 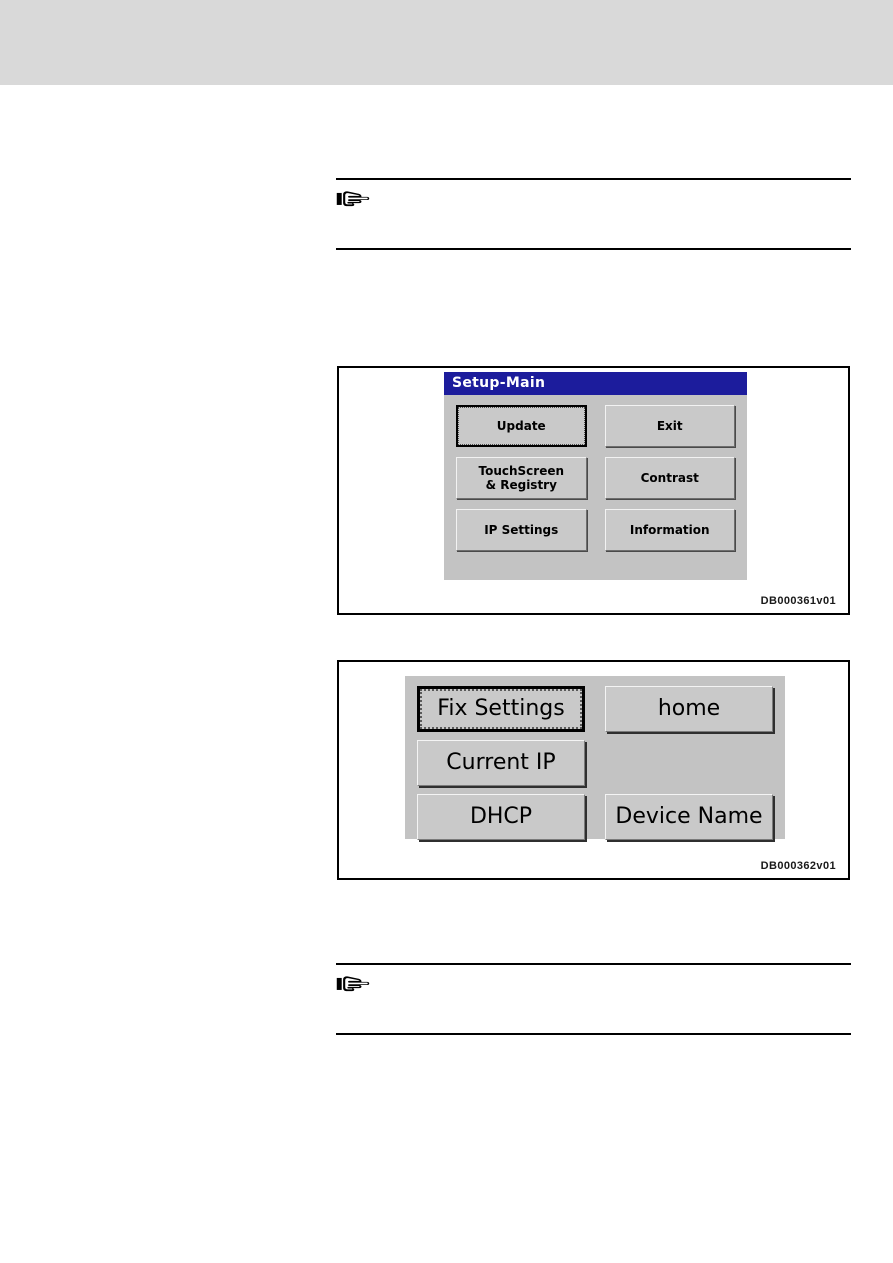 I want to click on device-button-device-name-label: Device Name, so click(x=689, y=816).